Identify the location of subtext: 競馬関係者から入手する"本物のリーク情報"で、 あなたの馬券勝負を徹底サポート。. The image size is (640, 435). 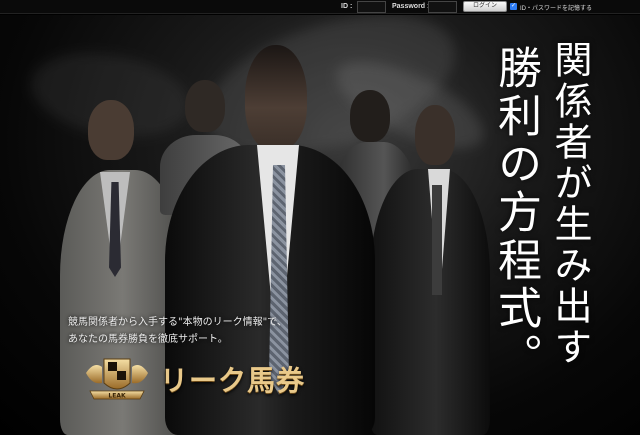
(177, 331).